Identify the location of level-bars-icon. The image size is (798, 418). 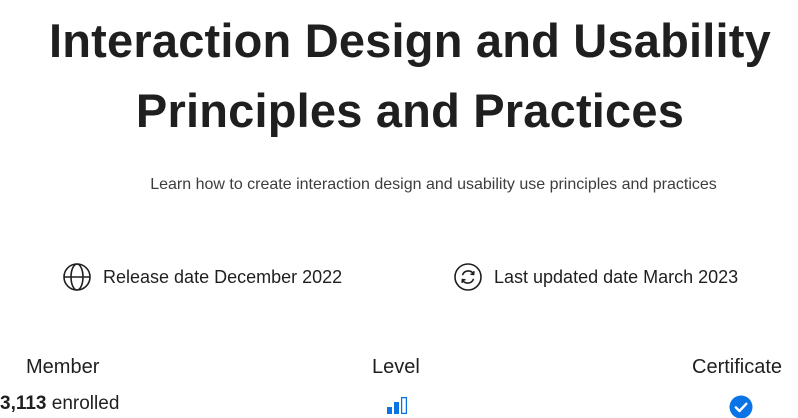
(397, 407).